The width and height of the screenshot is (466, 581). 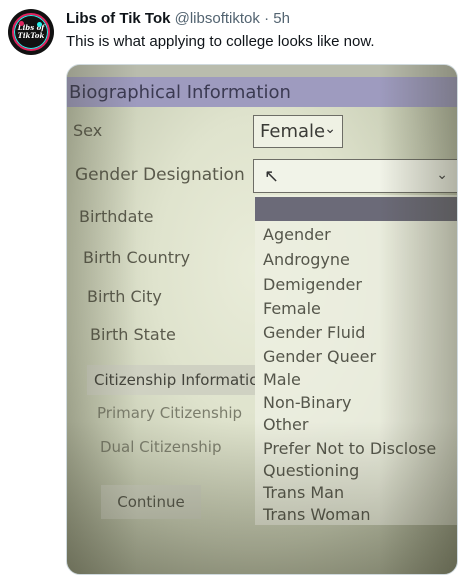 I want to click on label-birthdate: Birthdate, so click(x=116, y=216).